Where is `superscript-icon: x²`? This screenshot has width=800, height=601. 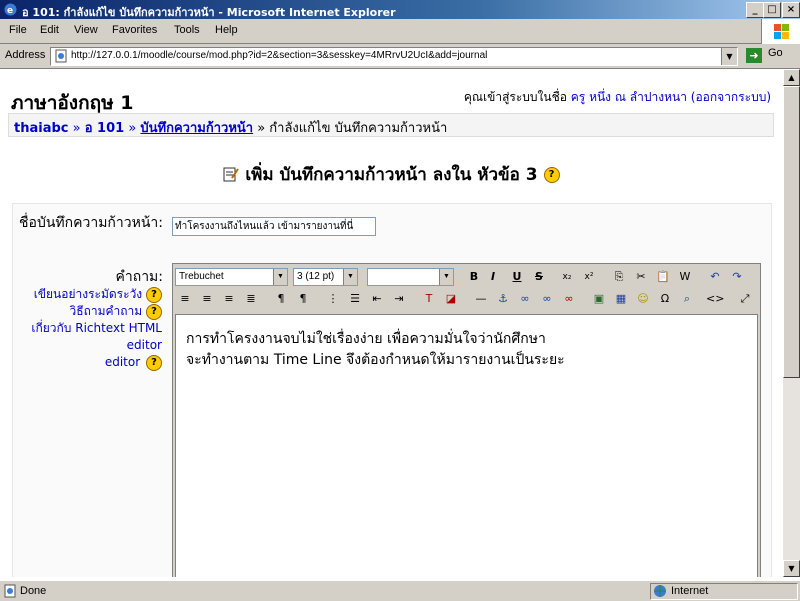 superscript-icon: x² is located at coordinates (589, 277).